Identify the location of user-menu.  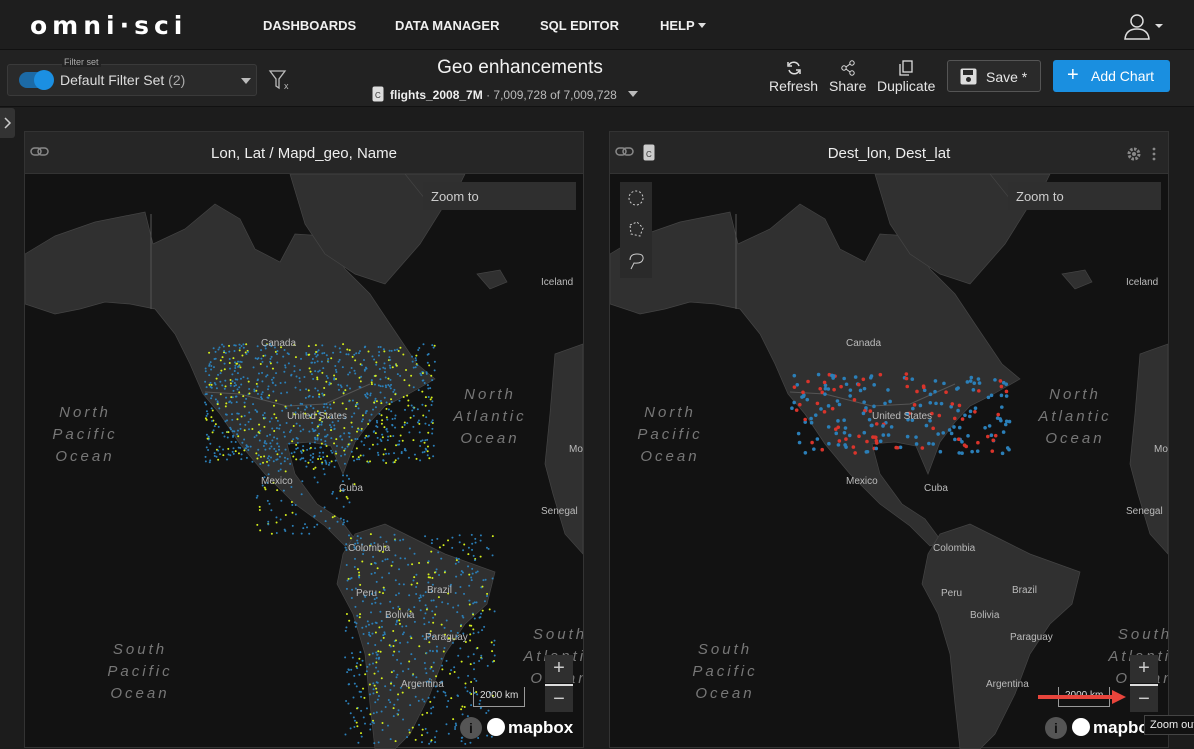
(1144, 26).